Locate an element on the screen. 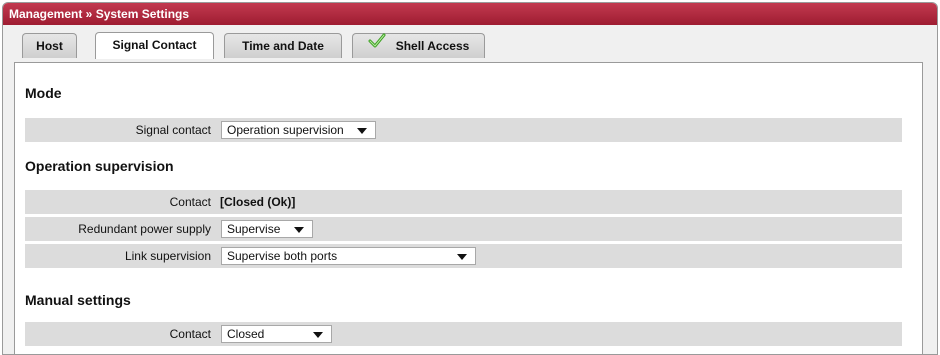 Image resolution: width=940 pixels, height=355 pixels. signal-contact-selected-value: Operation supervision is located at coordinates (285, 130).